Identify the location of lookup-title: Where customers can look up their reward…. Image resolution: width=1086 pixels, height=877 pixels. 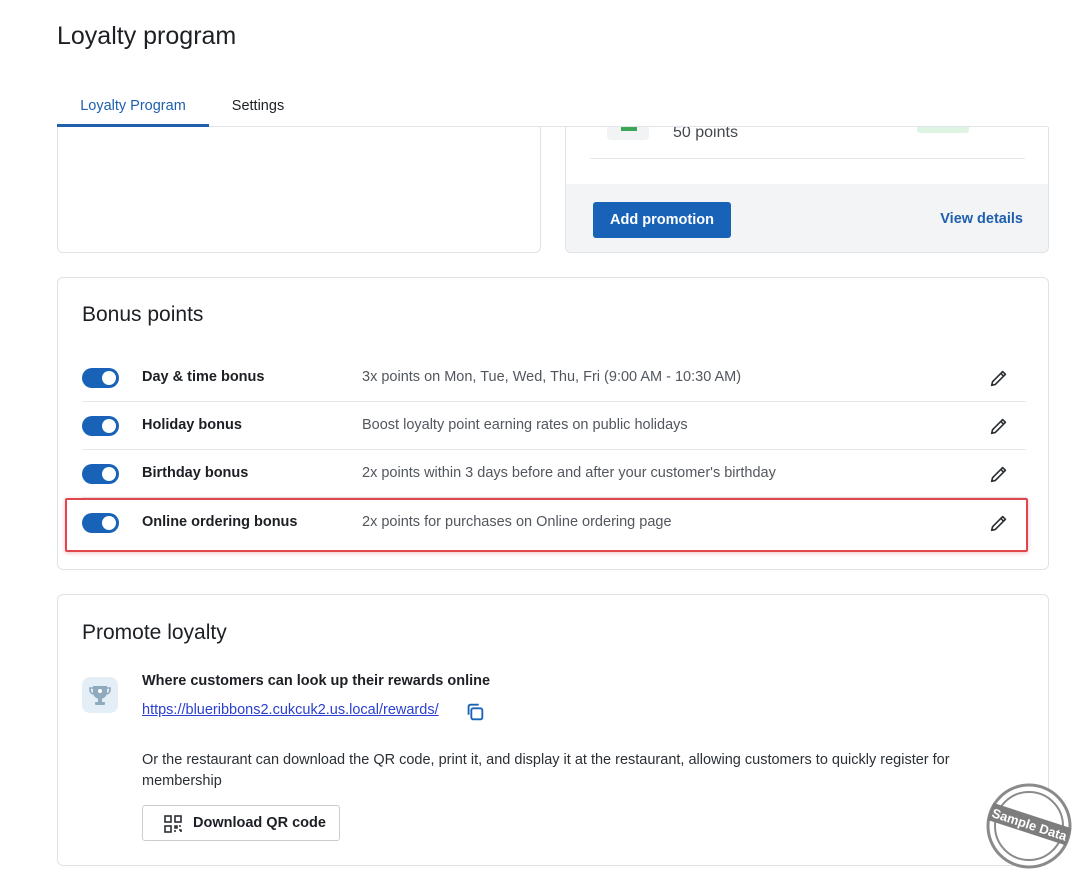
(316, 681).